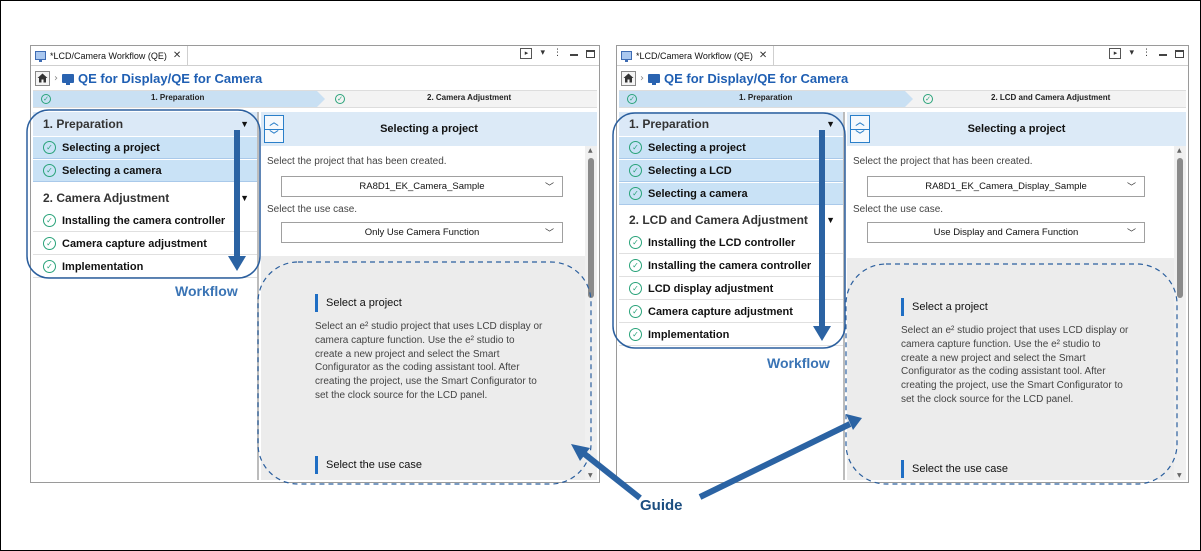 Image resolution: width=1201 pixels, height=551 pixels. What do you see at coordinates (729, 230) in the screenshot?
I see `workflow-outline-right` at bounding box center [729, 230].